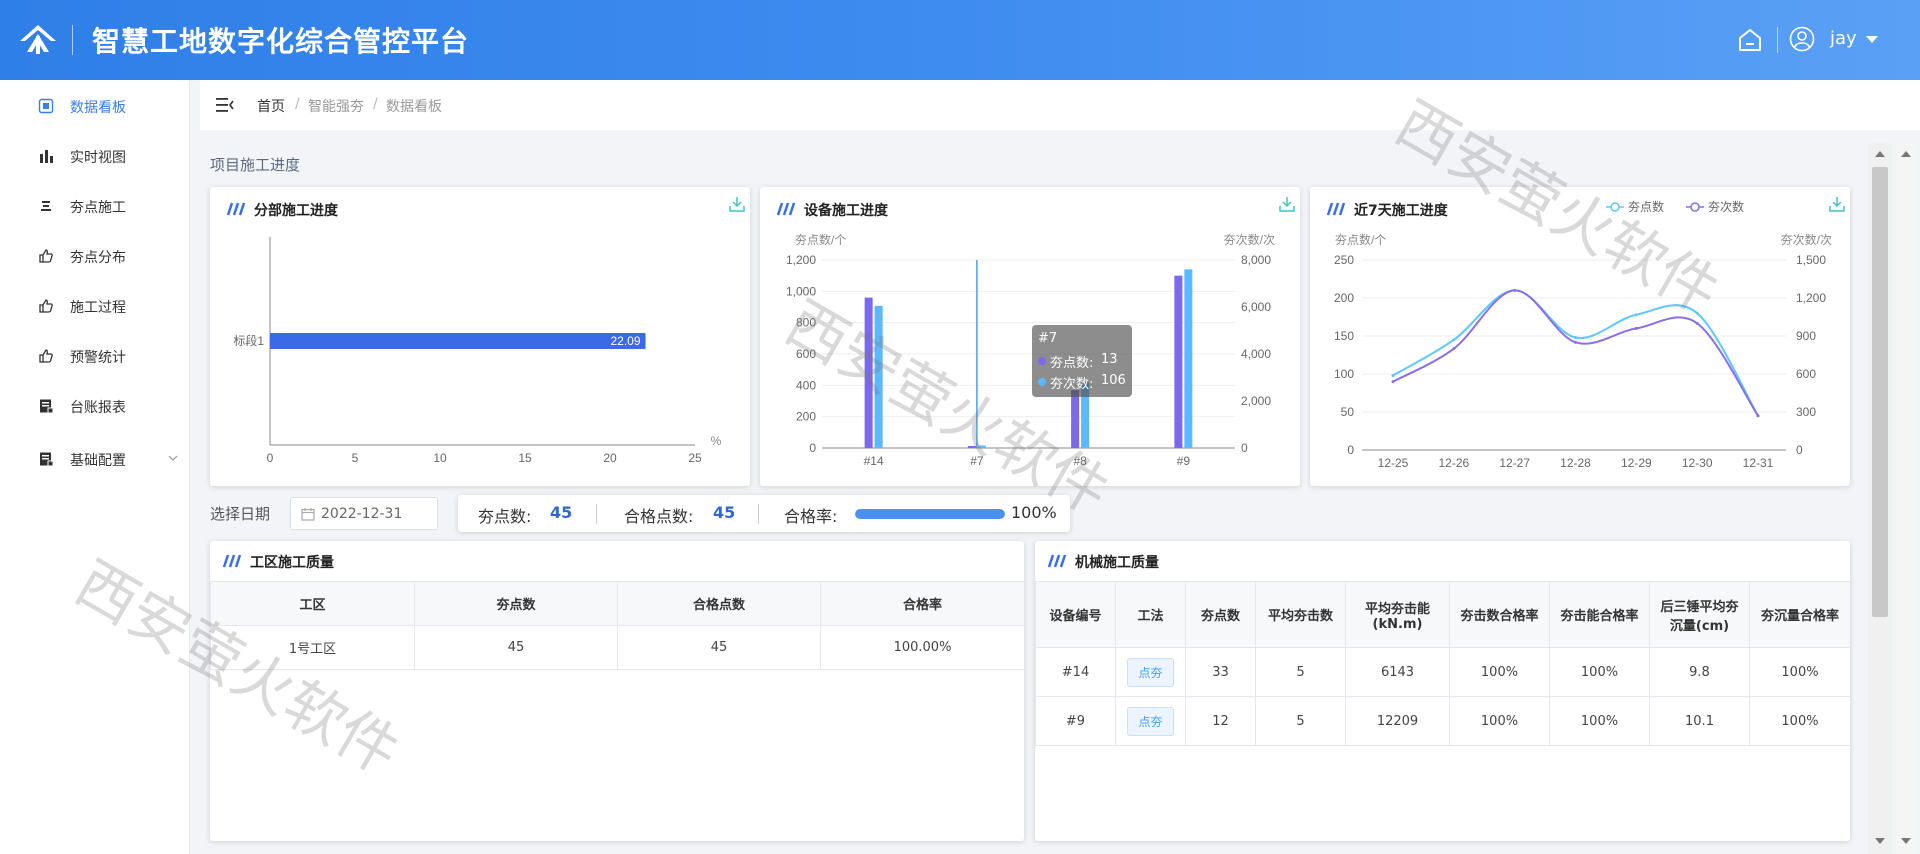 Image resolution: width=1920 pixels, height=854 pixels. Describe the element at coordinates (240, 514) in the screenshot. I see `date-filter-label: 选择日期` at that location.